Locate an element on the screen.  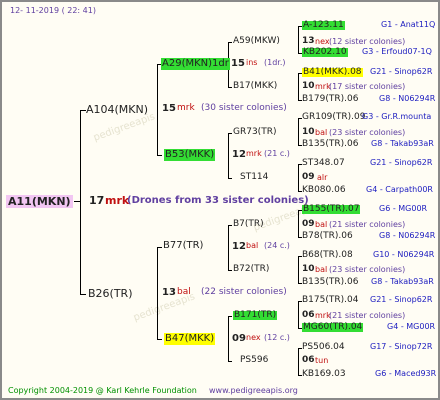
gen3-year: 15 is located at coordinates (238, 63).